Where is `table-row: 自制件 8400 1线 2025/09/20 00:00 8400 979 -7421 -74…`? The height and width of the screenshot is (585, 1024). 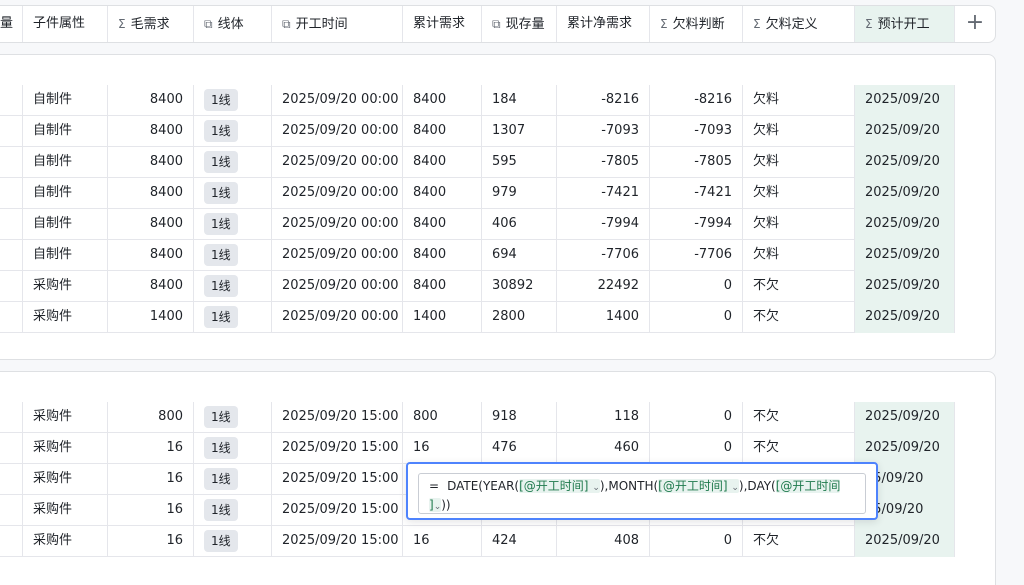 table-row: 自制件 8400 1线 2025/09/20 00:00 8400 979 -7421 -74… is located at coordinates (477, 193).